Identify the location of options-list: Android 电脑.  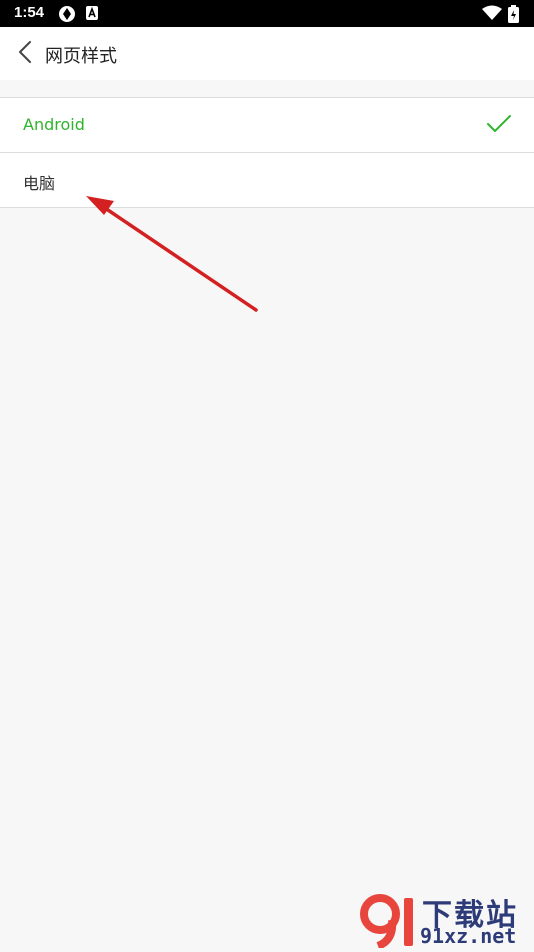
(267, 152).